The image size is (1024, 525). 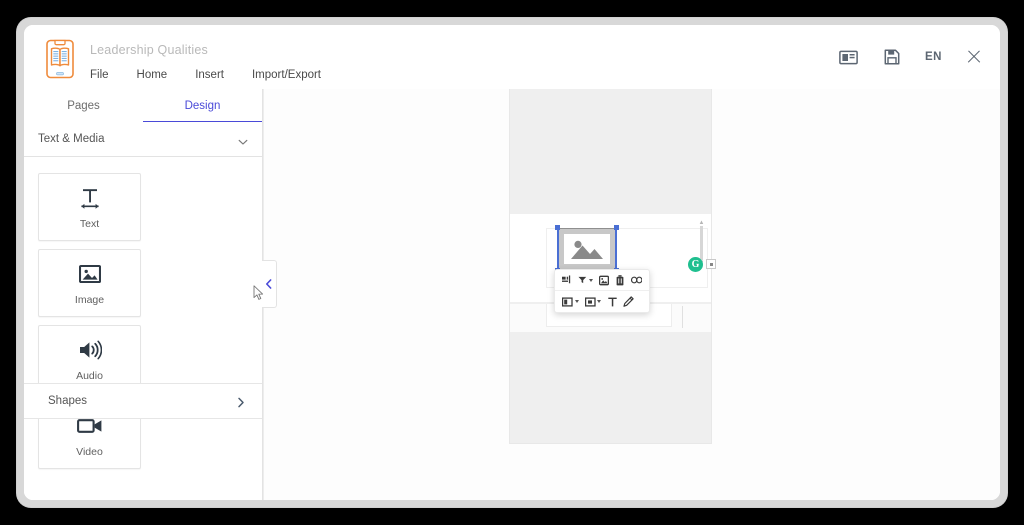 I want to click on image-icon, so click(x=89, y=274).